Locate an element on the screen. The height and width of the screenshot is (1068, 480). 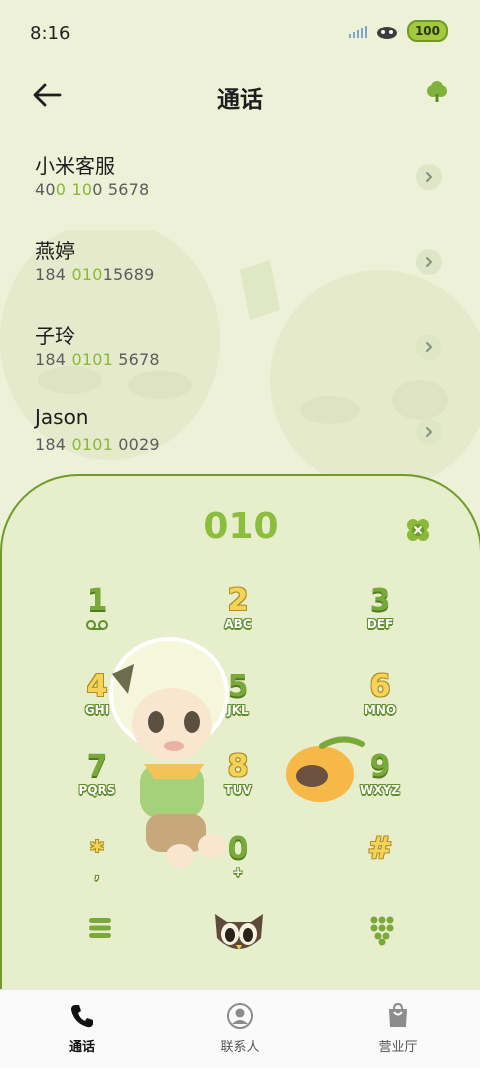
key-digit: 6 is located at coordinates (380, 686).